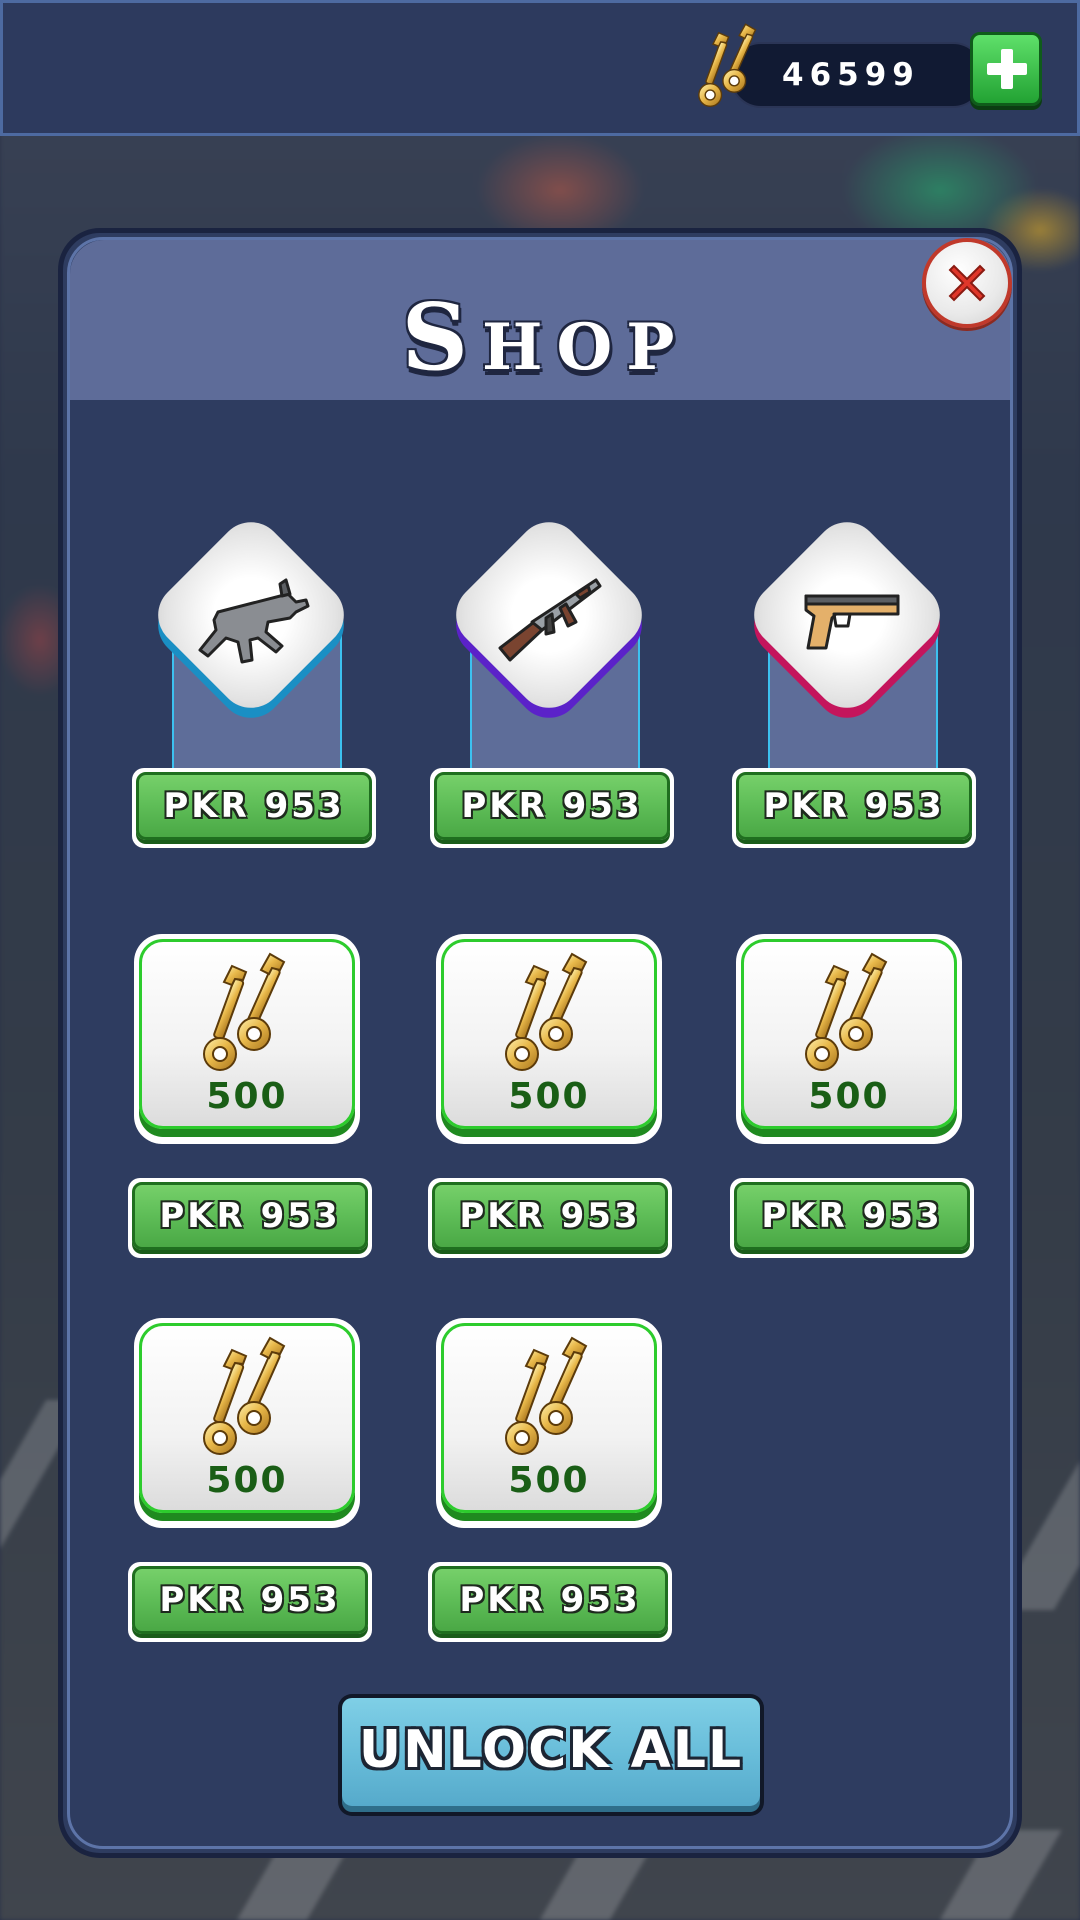  Describe the element at coordinates (254, 621) in the screenshot. I see `smg-icon` at that location.